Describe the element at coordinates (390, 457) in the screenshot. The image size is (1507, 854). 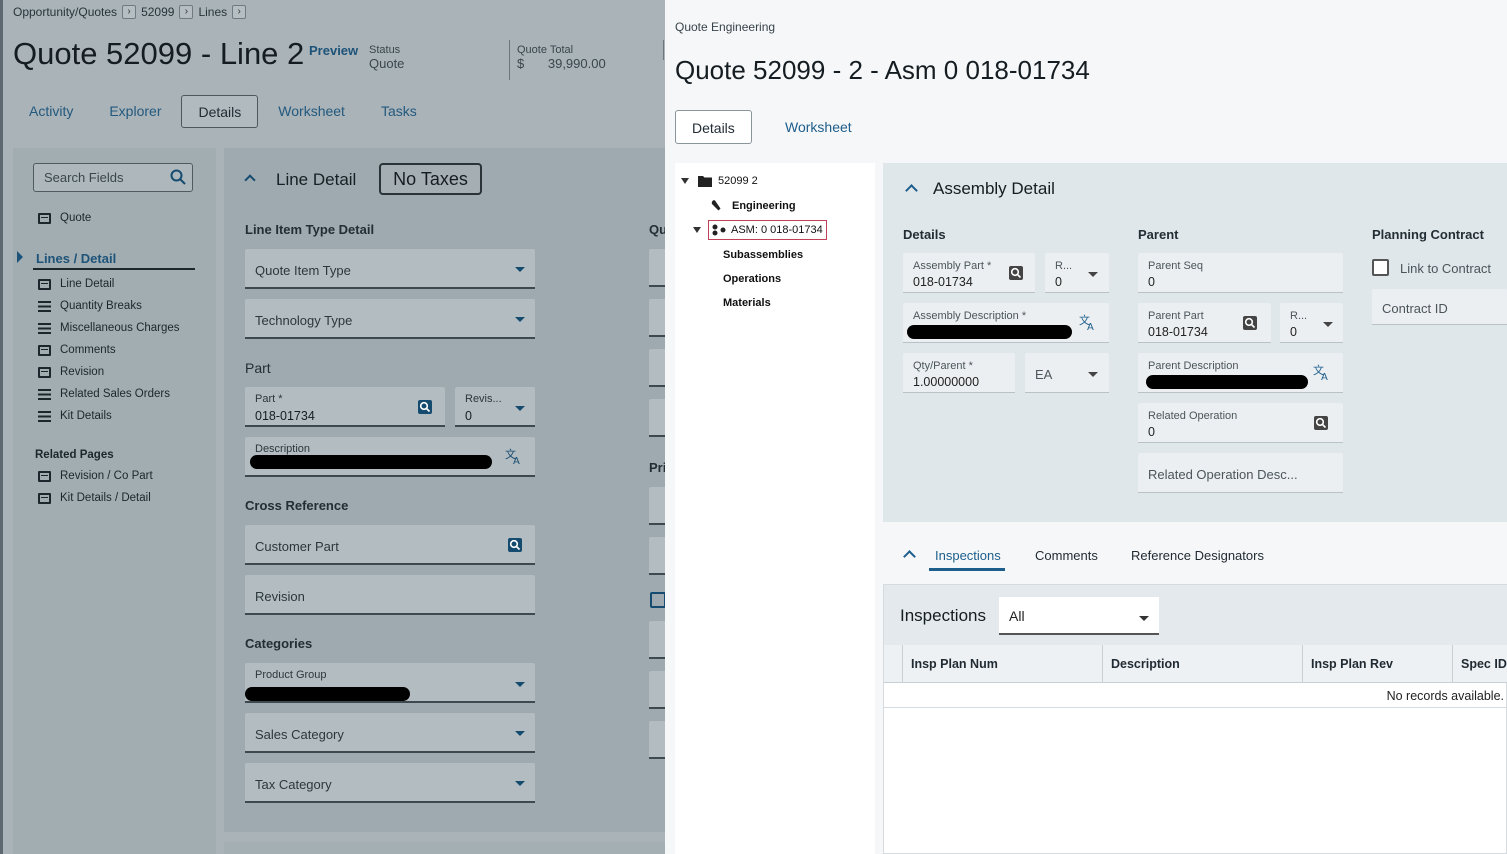
I see `description-field: Description 文A` at that location.